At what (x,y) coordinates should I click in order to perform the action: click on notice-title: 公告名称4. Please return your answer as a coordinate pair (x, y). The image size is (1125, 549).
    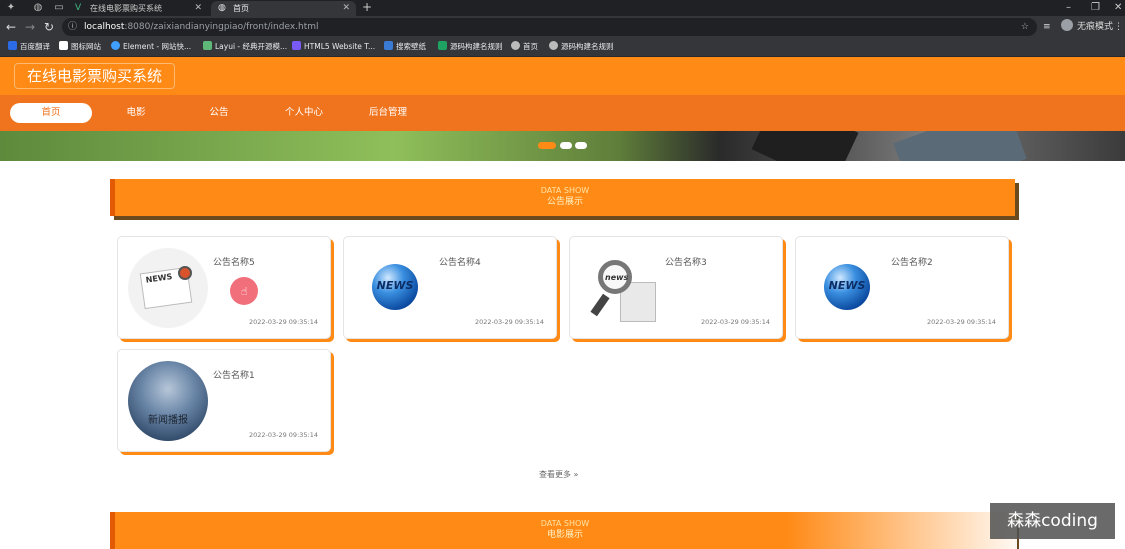
    Looking at the image, I should click on (460, 263).